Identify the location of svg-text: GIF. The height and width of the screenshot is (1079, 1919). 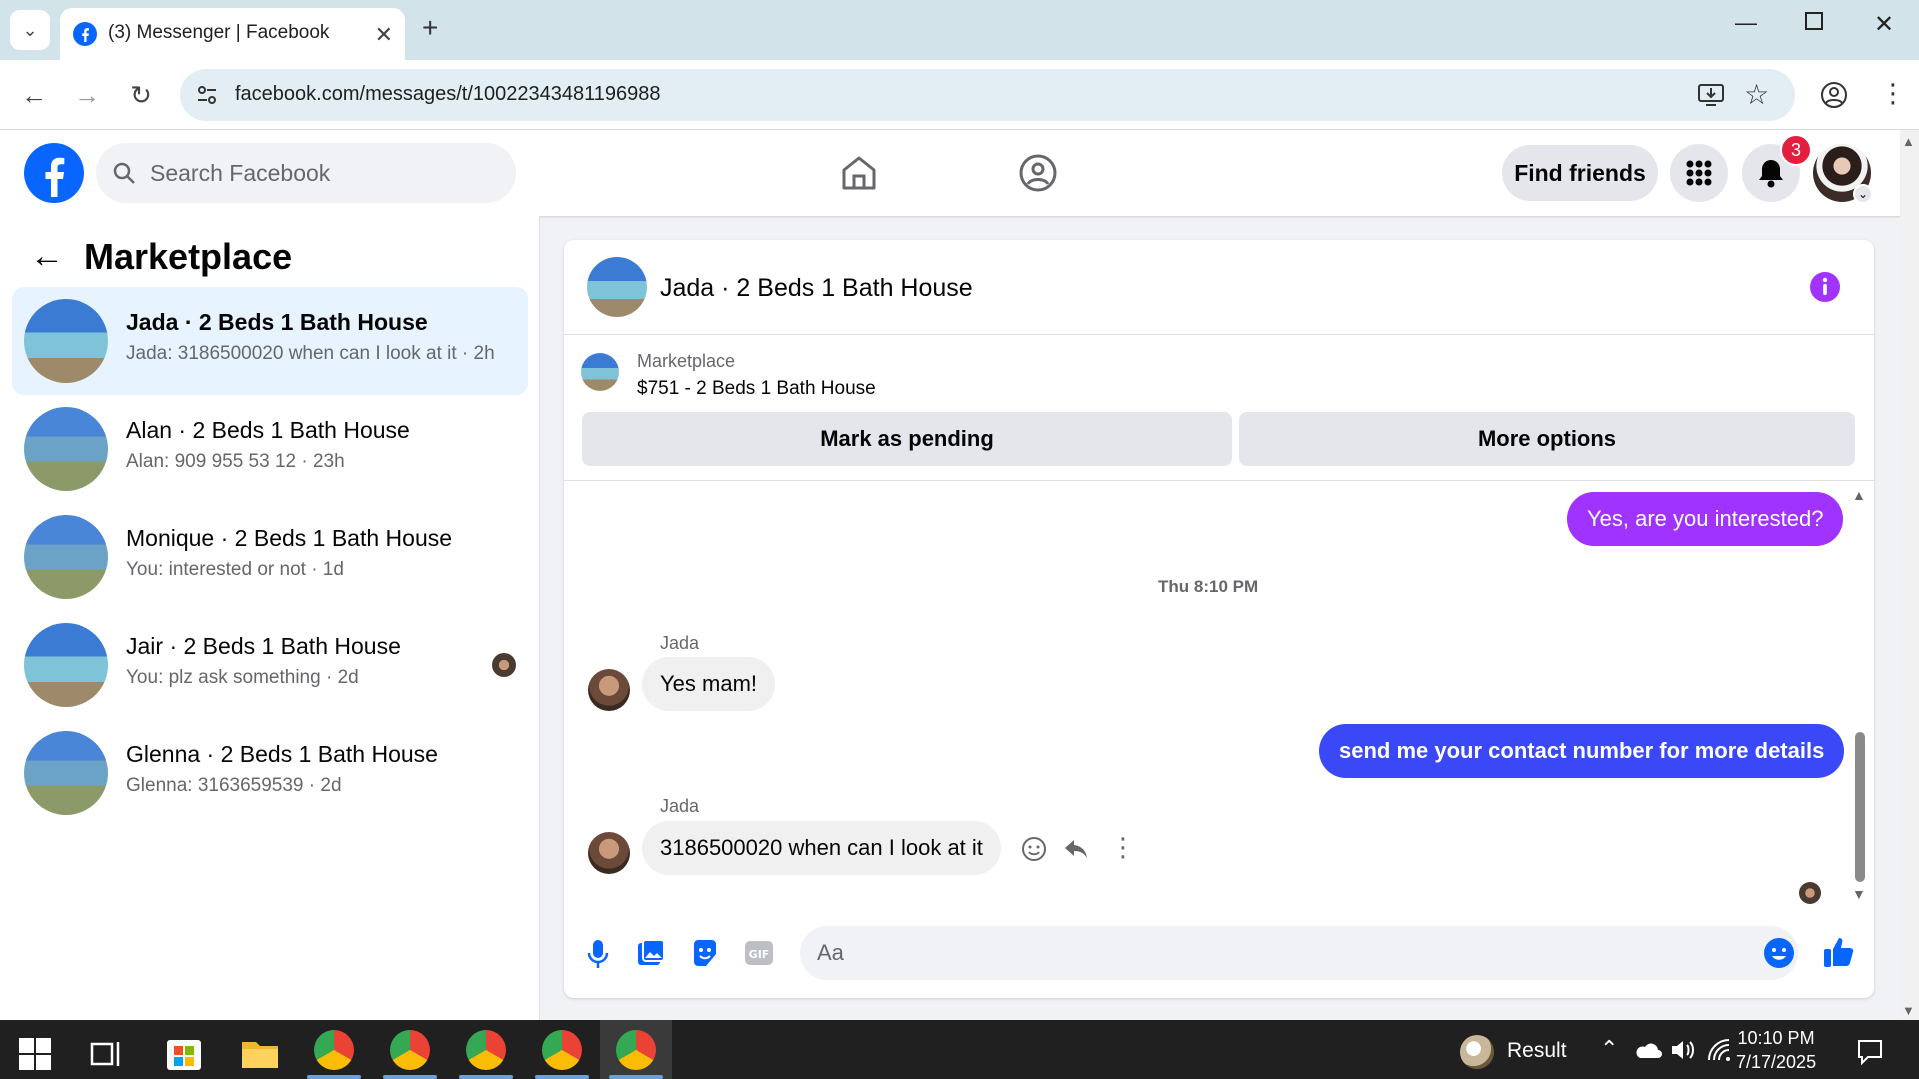
(759, 954).